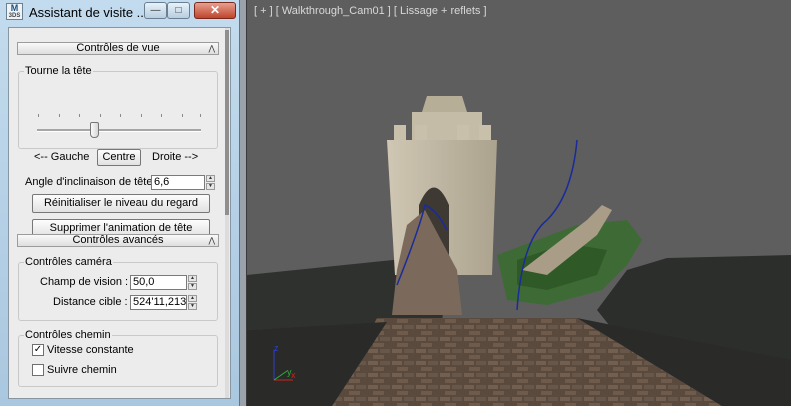  Describe the element at coordinates (68, 262) in the screenshot. I see `camera-controls-group-title: Contrôles caméra` at that location.